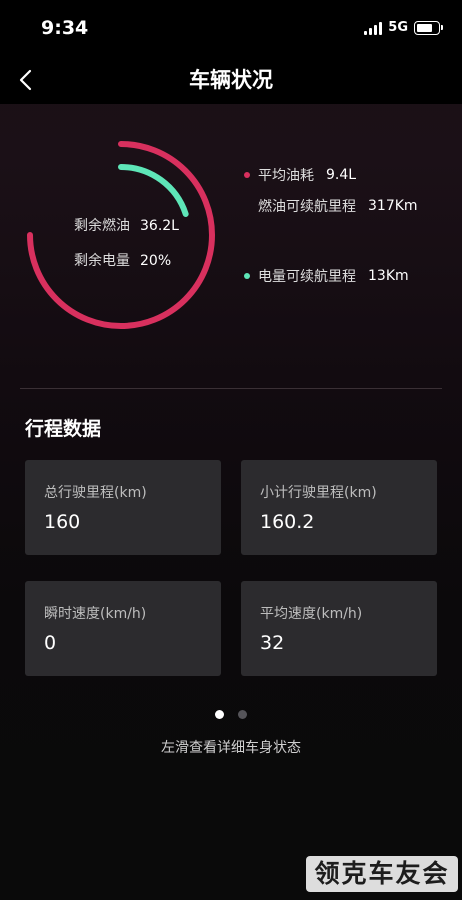  I want to click on card-value: 160.2, so click(287, 522).